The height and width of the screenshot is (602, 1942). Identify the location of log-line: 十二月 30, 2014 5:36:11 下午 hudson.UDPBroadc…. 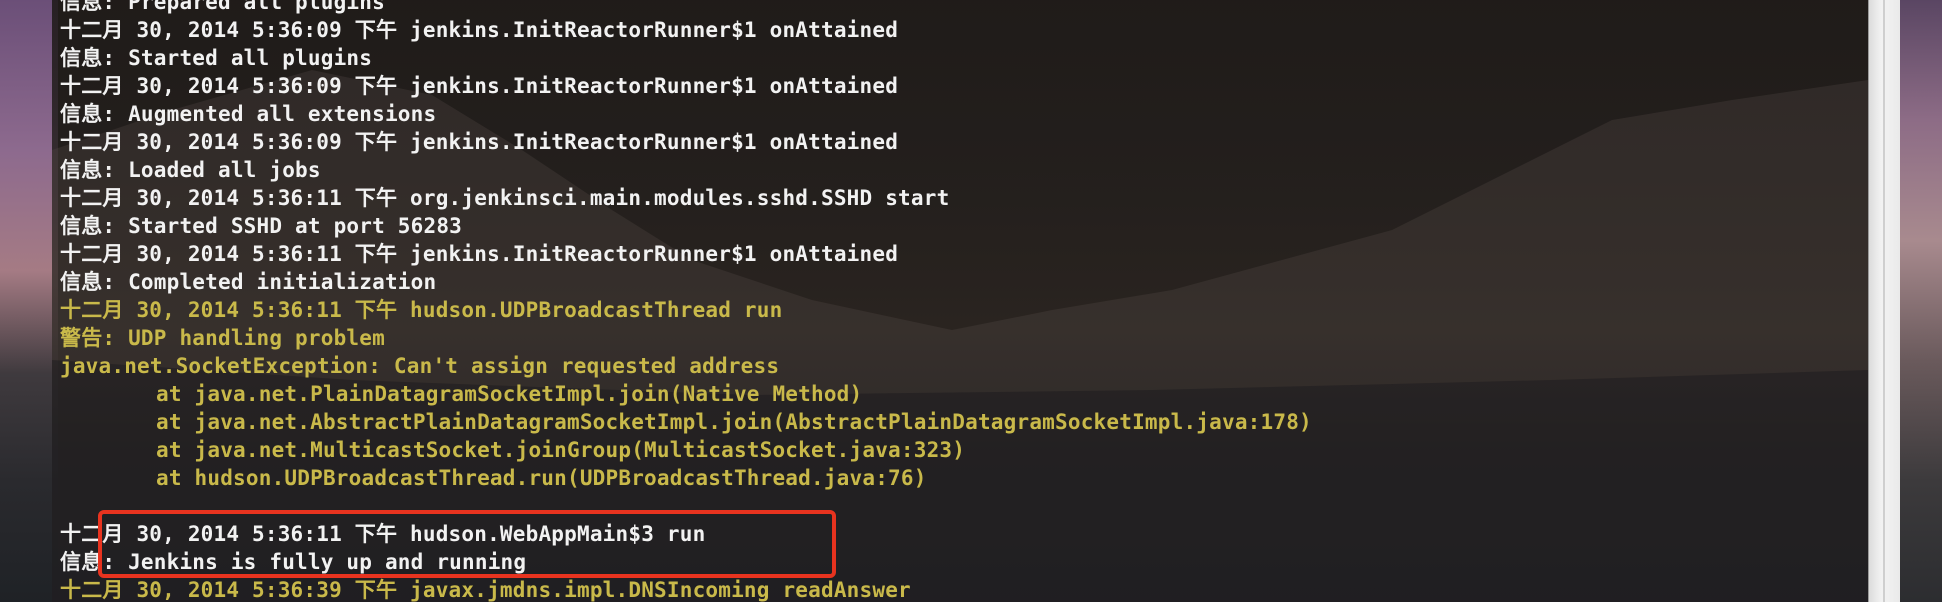
(421, 310).